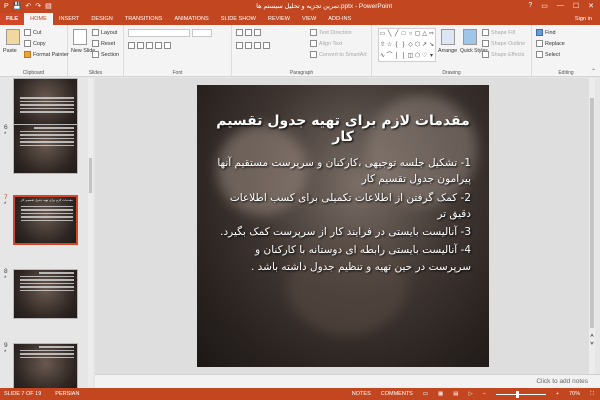 The image size is (600, 400). I want to click on align-text-button: Align Text, so click(326, 43).